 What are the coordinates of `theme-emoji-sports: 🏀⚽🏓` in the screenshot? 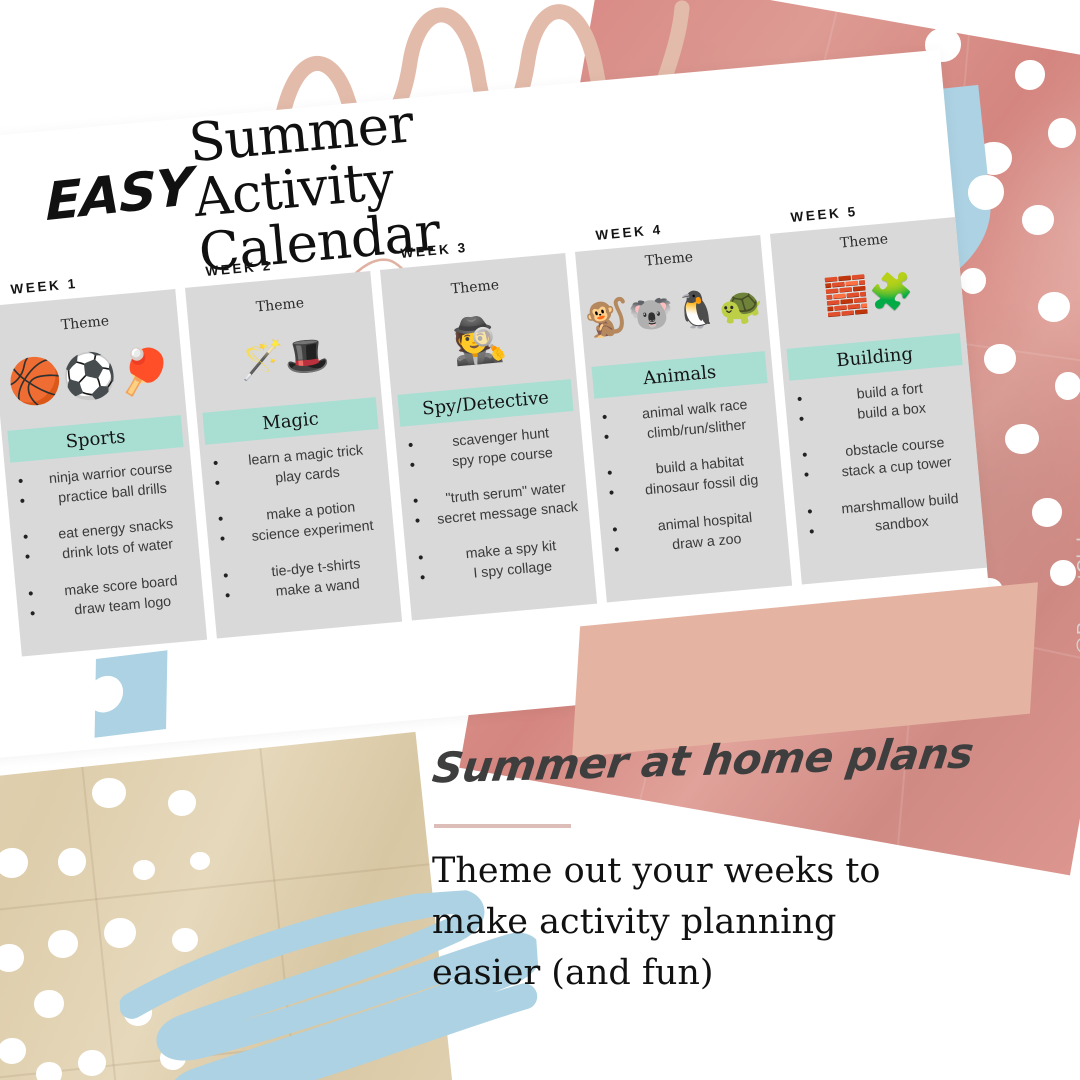 It's located at (89, 376).